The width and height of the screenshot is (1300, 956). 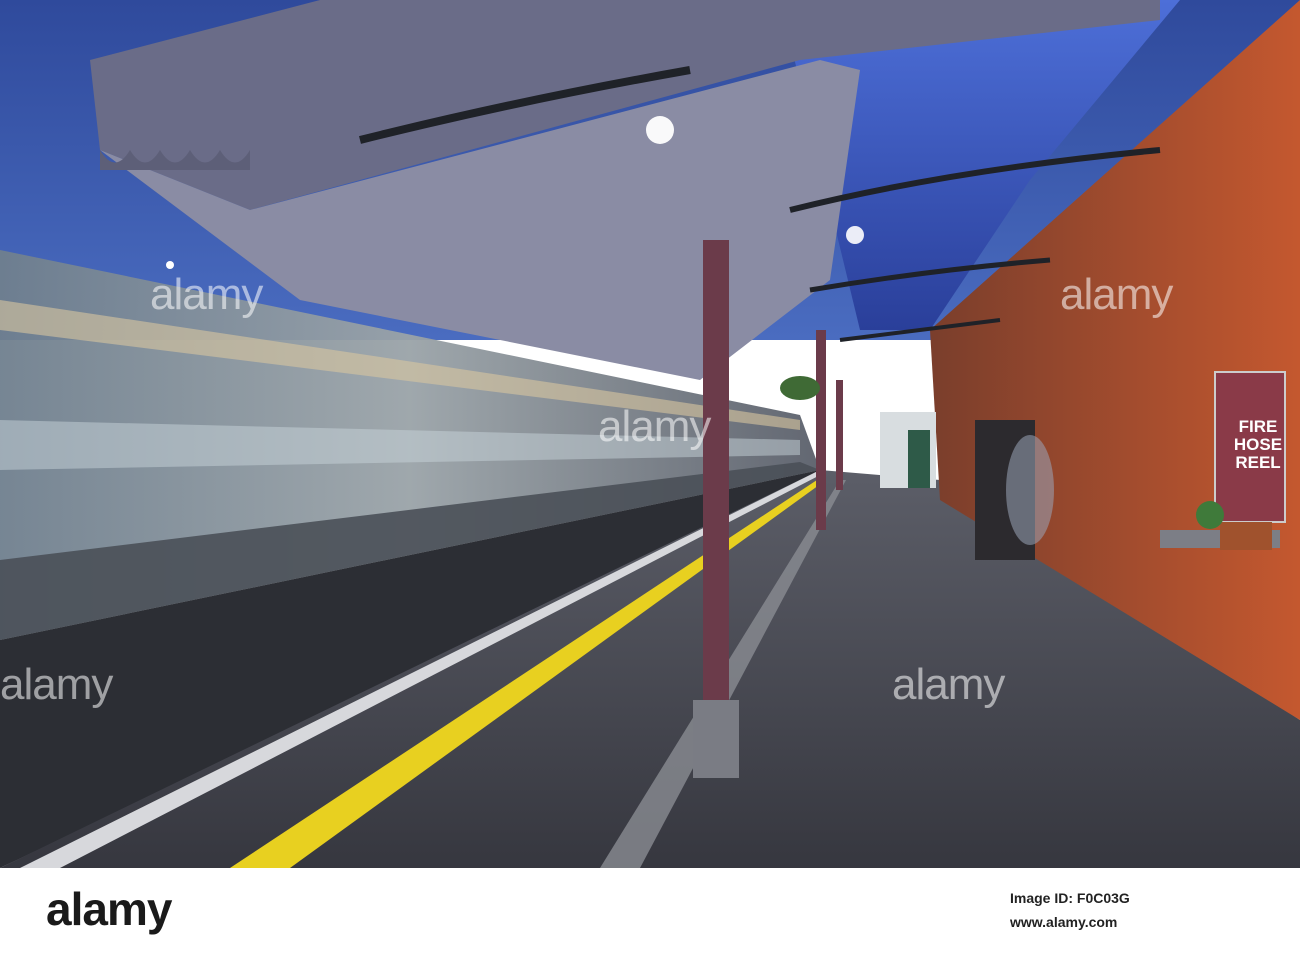 What do you see at coordinates (109, 909) in the screenshot?
I see `alamy-logo: alamy` at bounding box center [109, 909].